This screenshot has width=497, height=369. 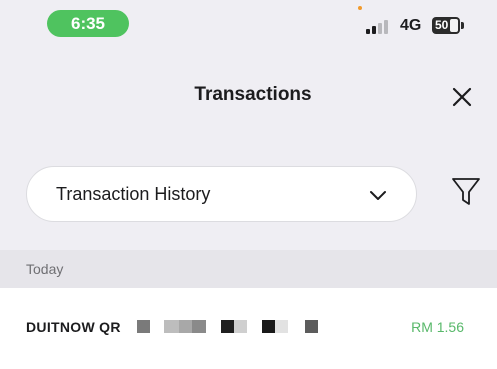 What do you see at coordinates (360, 8) in the screenshot?
I see `privacy-indicator-dot` at bounding box center [360, 8].